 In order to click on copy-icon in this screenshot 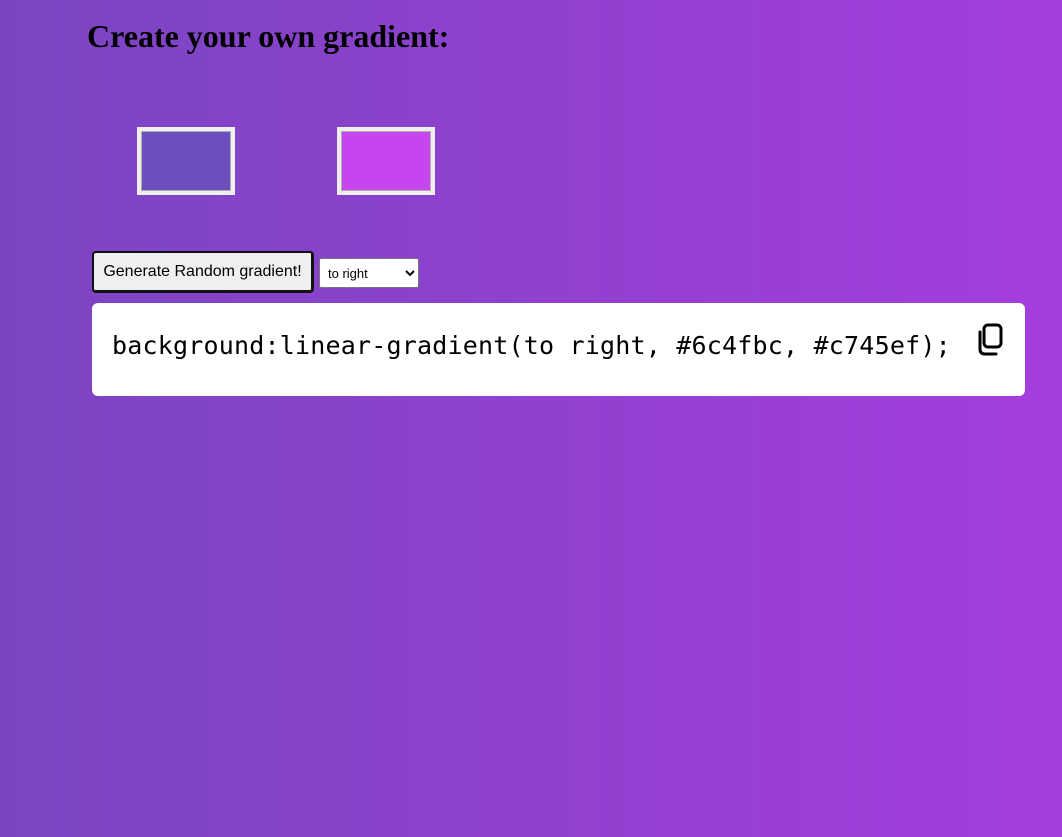, I will do `click(989, 340)`.